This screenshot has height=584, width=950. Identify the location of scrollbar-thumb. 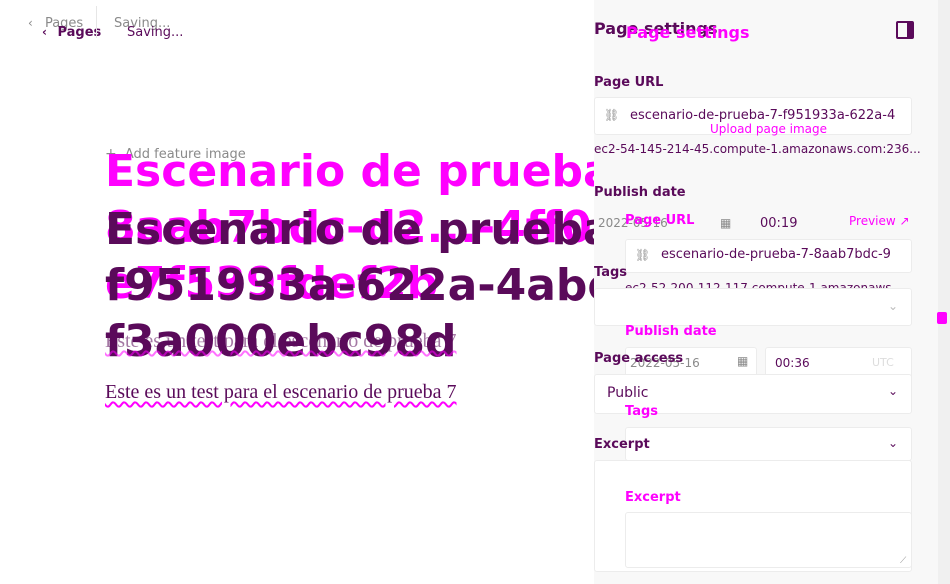
(942, 318).